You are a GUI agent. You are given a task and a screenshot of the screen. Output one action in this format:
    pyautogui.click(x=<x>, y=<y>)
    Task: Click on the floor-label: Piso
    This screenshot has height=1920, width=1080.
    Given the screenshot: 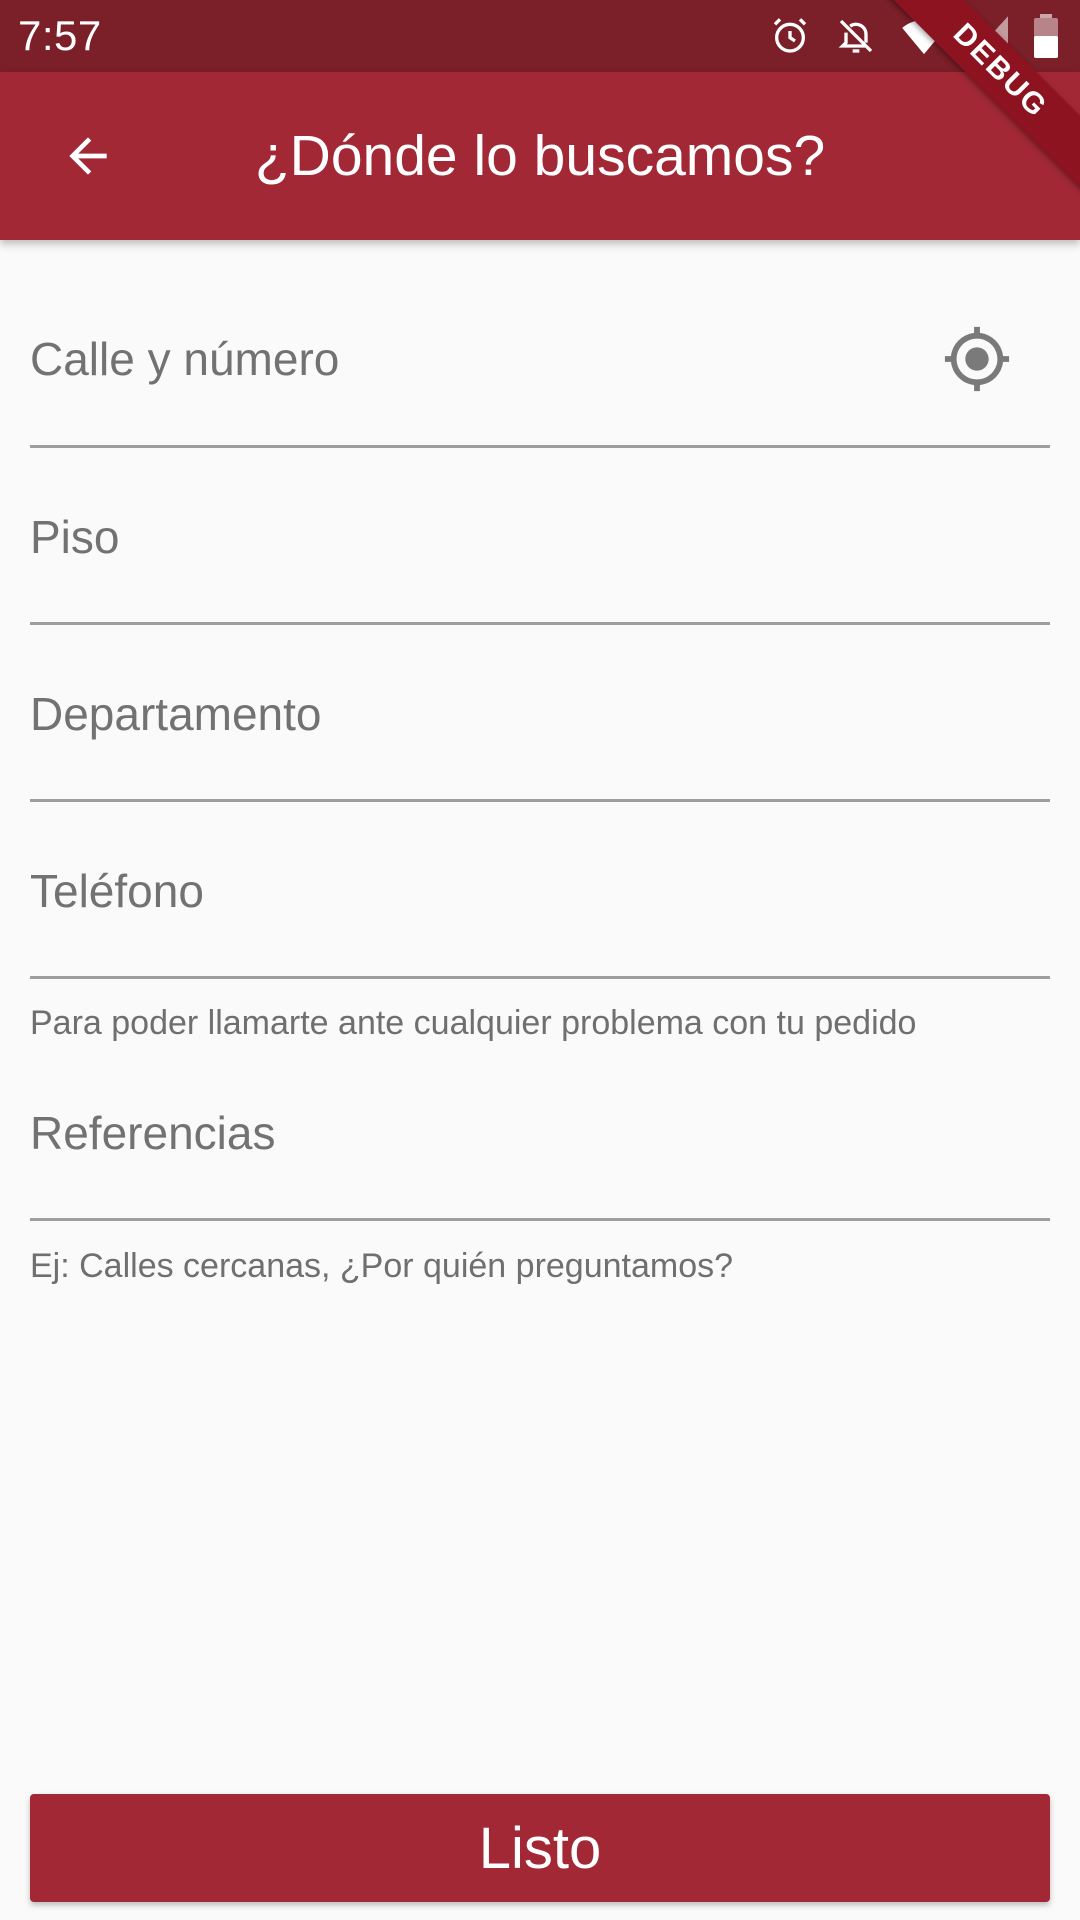 What is the action you would take?
    pyautogui.click(x=75, y=537)
    